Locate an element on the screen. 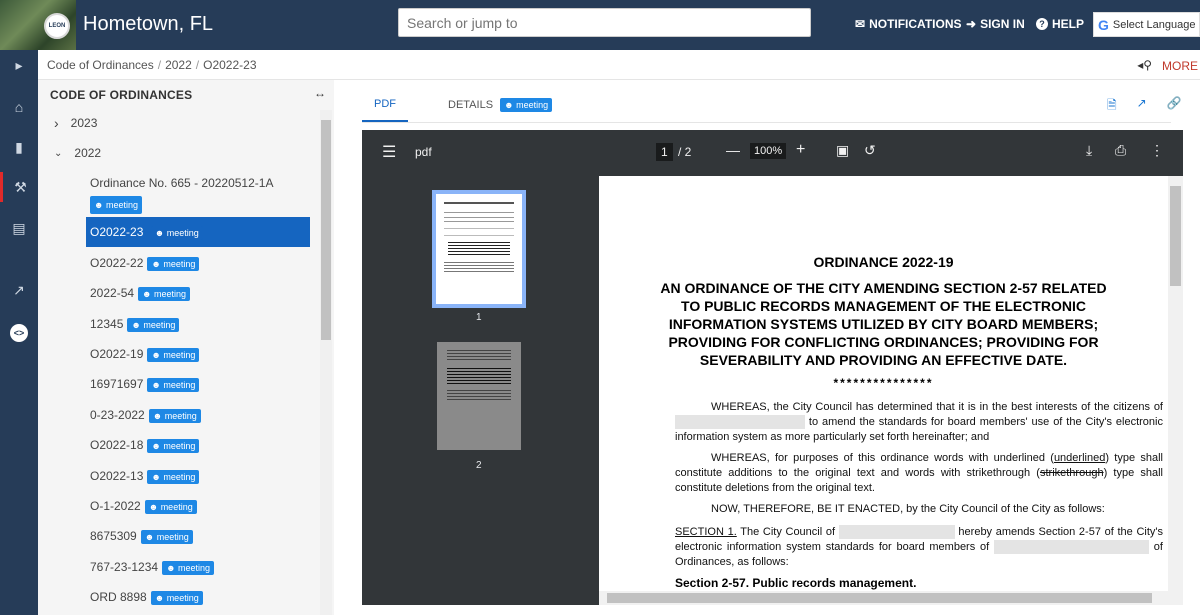 The image size is (1200, 615). toc-year-2023: › 2023 is located at coordinates (75, 123).